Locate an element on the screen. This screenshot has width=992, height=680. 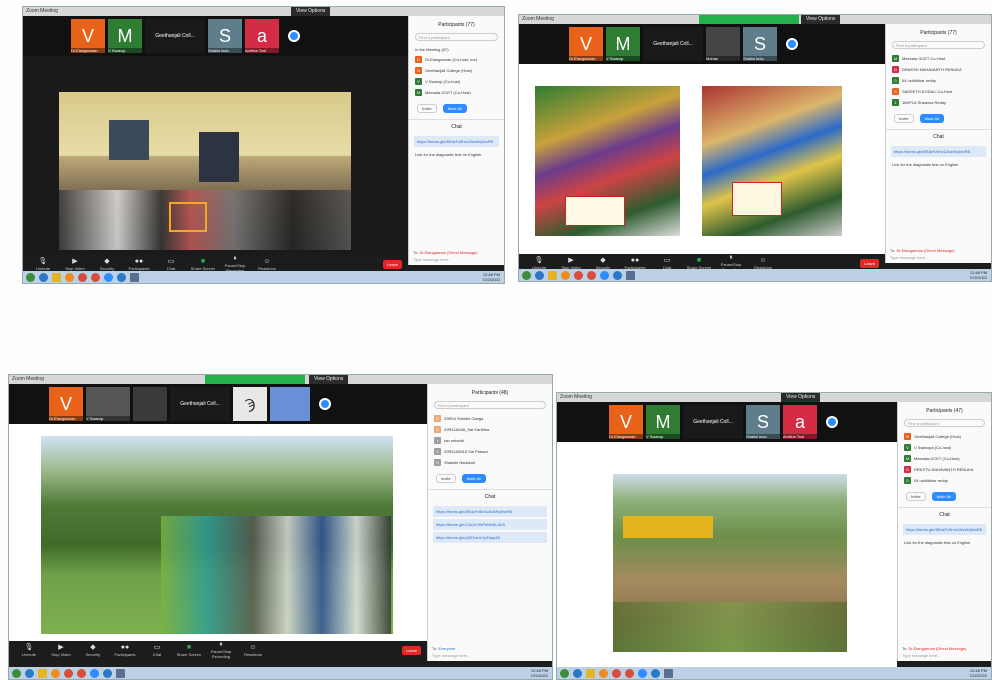
to-row: To: Dr.Elangannan (Direct Message) is located at coordinates (456, 252).